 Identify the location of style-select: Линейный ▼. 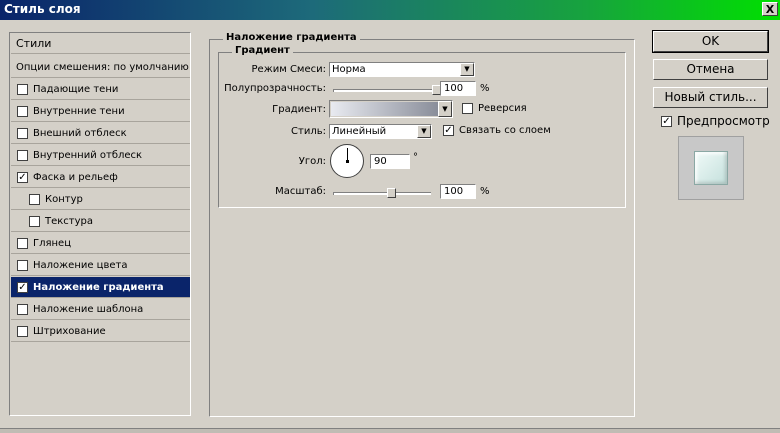
(380, 131).